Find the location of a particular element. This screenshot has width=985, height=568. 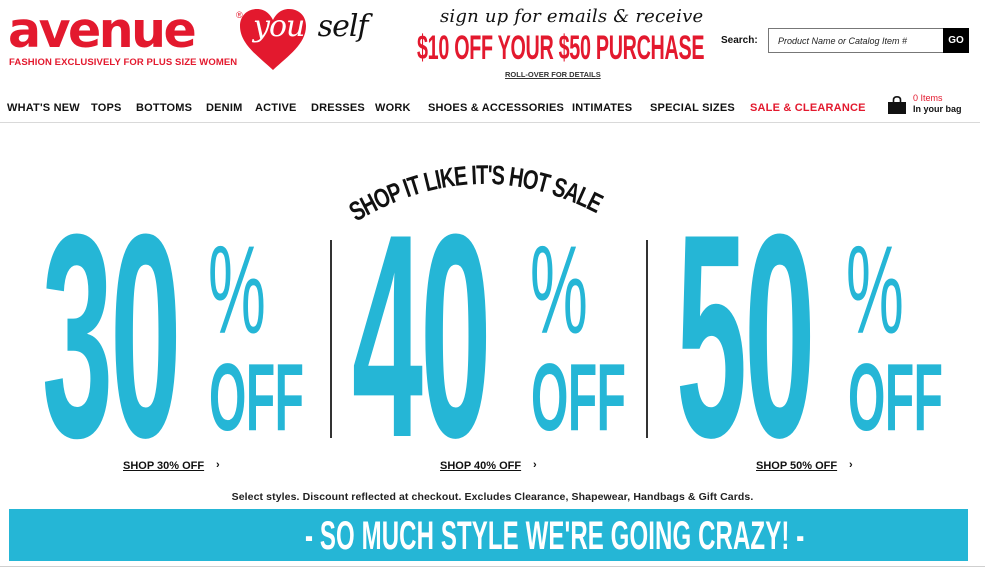

nav-divider is located at coordinates (490, 122).